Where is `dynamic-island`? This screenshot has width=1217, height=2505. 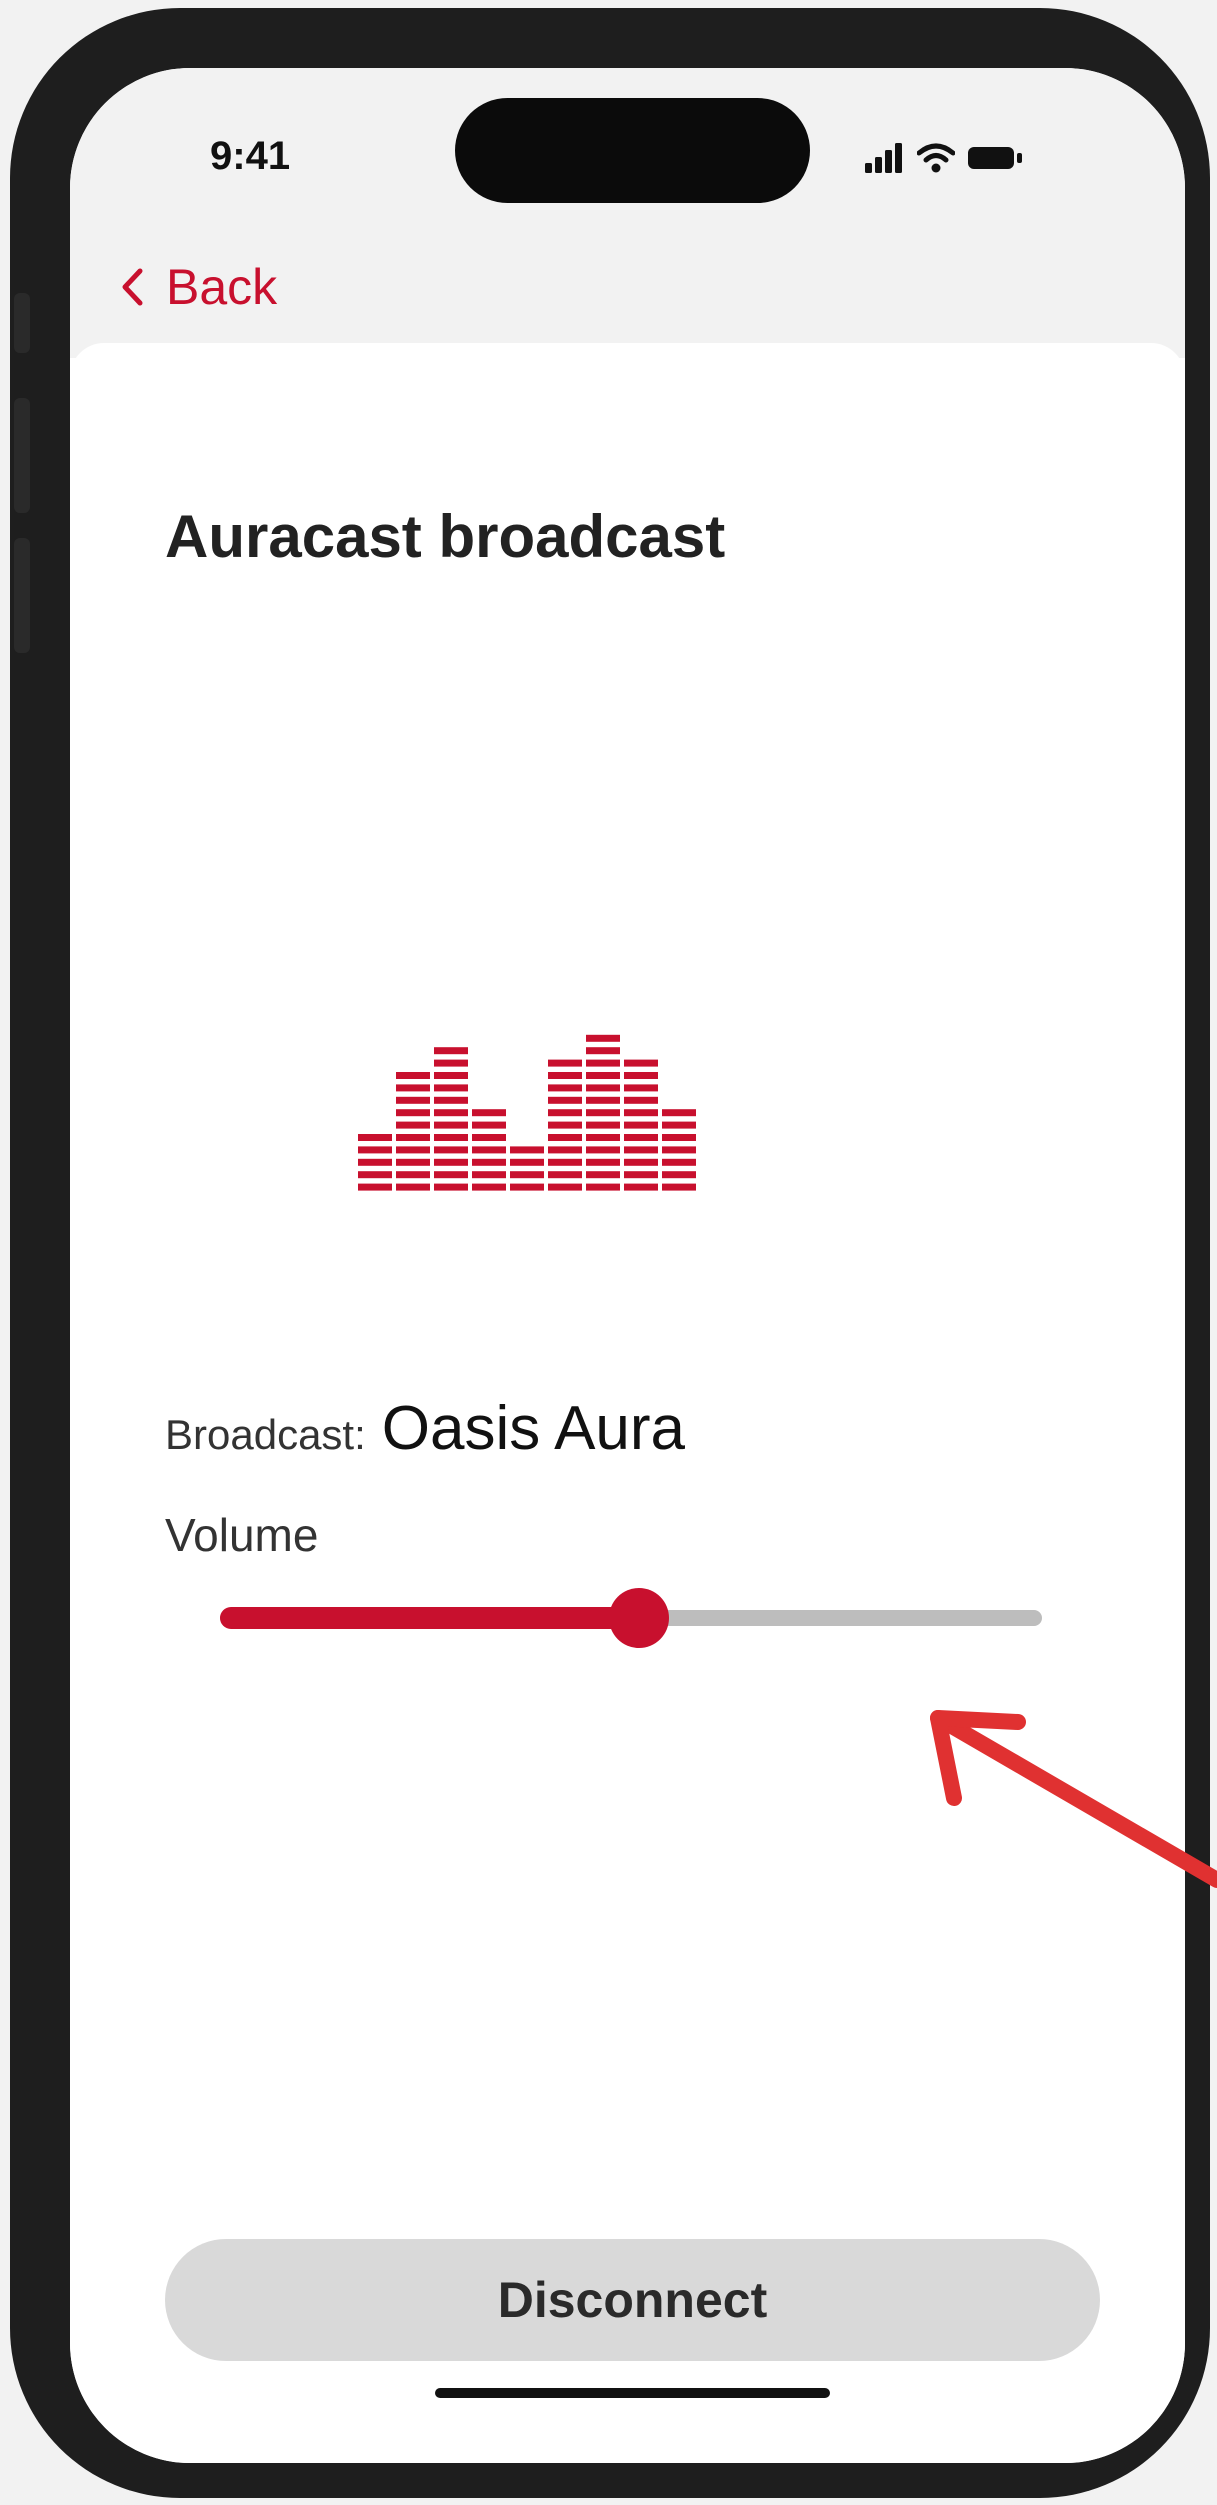
dynamic-island is located at coordinates (632, 150).